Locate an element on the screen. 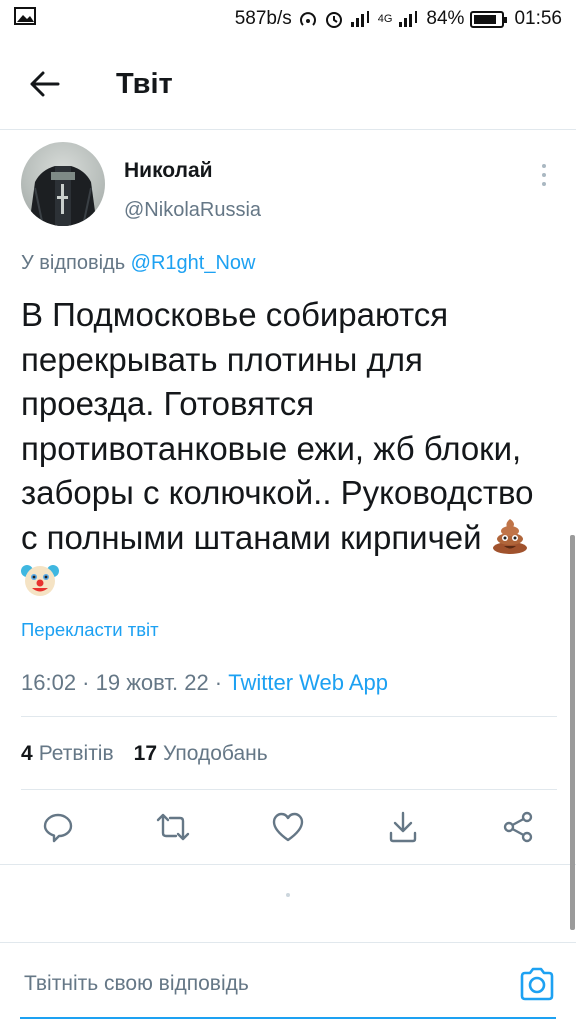 The image size is (576, 1024). like-button is located at coordinates (288, 827).